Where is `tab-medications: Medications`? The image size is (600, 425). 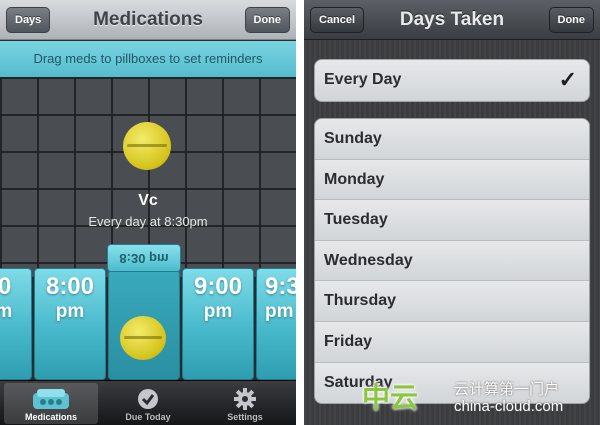 tab-medications: Medications is located at coordinates (51, 403).